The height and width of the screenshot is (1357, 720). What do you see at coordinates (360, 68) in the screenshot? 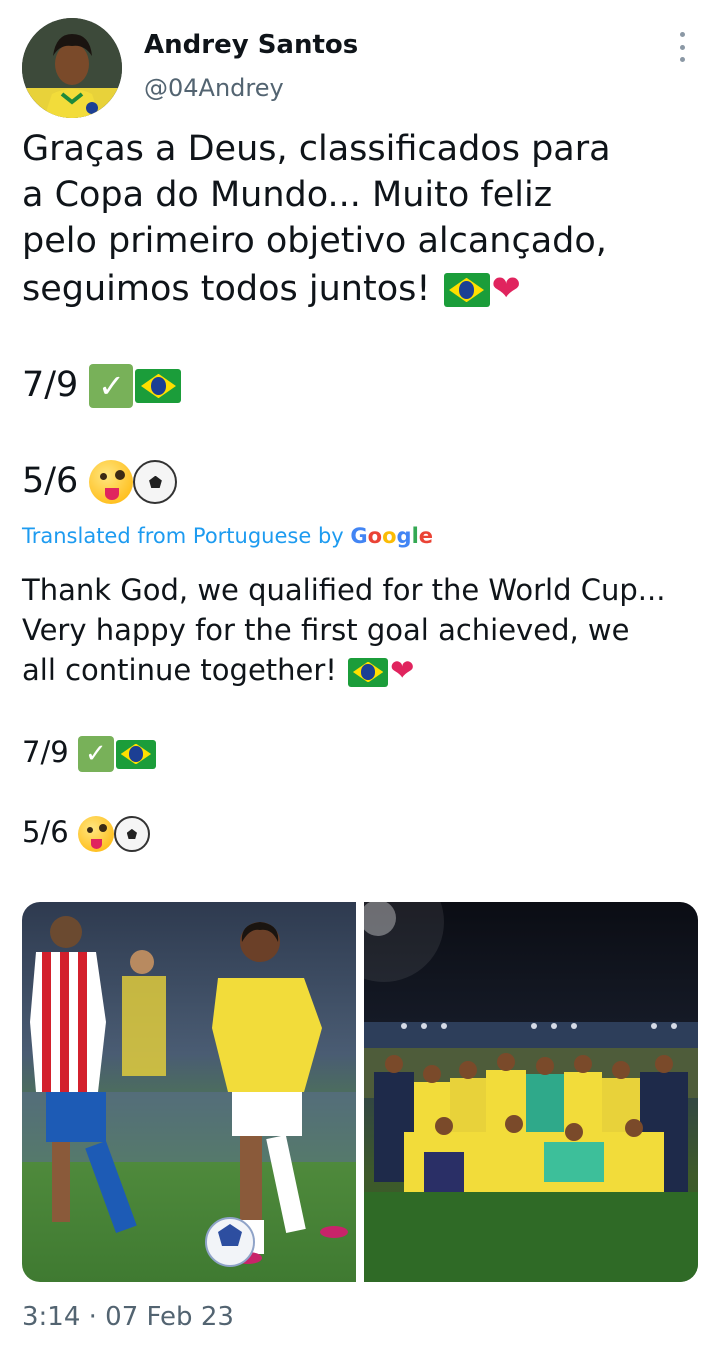
I see `tweet-header: Andrey Santos @04Andrey` at bounding box center [360, 68].